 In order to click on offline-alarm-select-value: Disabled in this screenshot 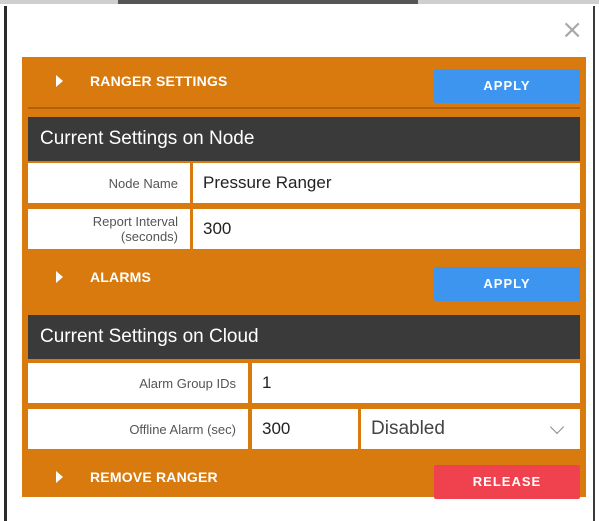, I will do `click(408, 428)`.